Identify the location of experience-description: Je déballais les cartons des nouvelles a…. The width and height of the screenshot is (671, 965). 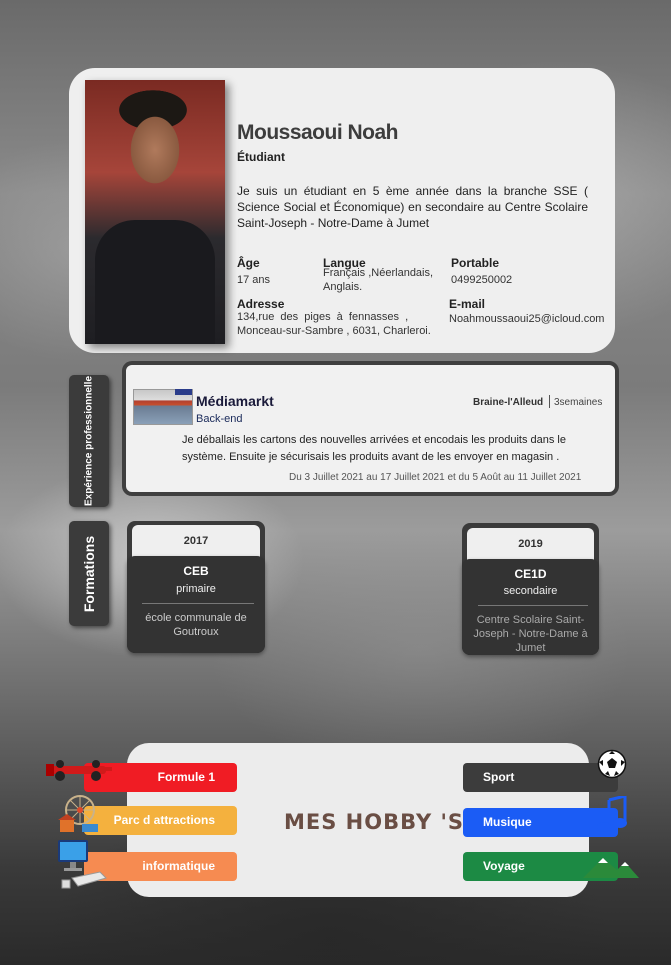
(374, 448).